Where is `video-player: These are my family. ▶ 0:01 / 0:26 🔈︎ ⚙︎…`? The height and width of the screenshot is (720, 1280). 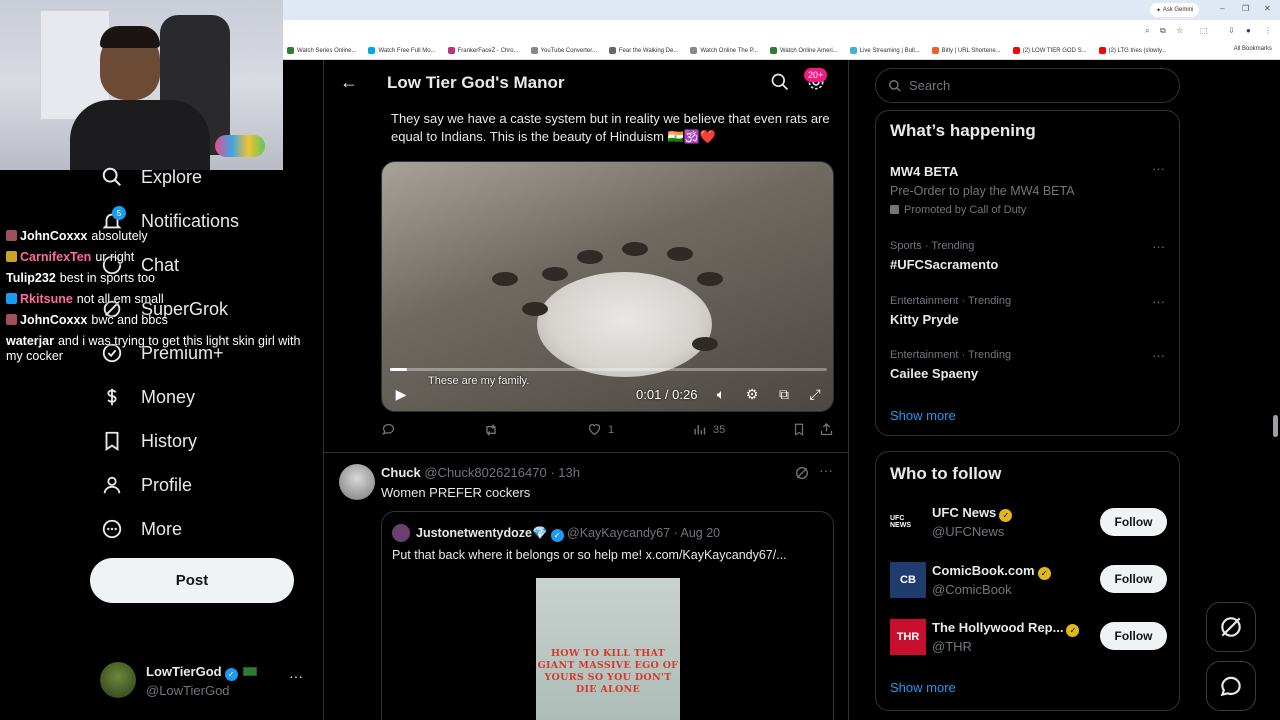
video-player: These are my family. ▶ 0:01 / 0:26 🔈︎ ⚙︎… is located at coordinates (607, 286).